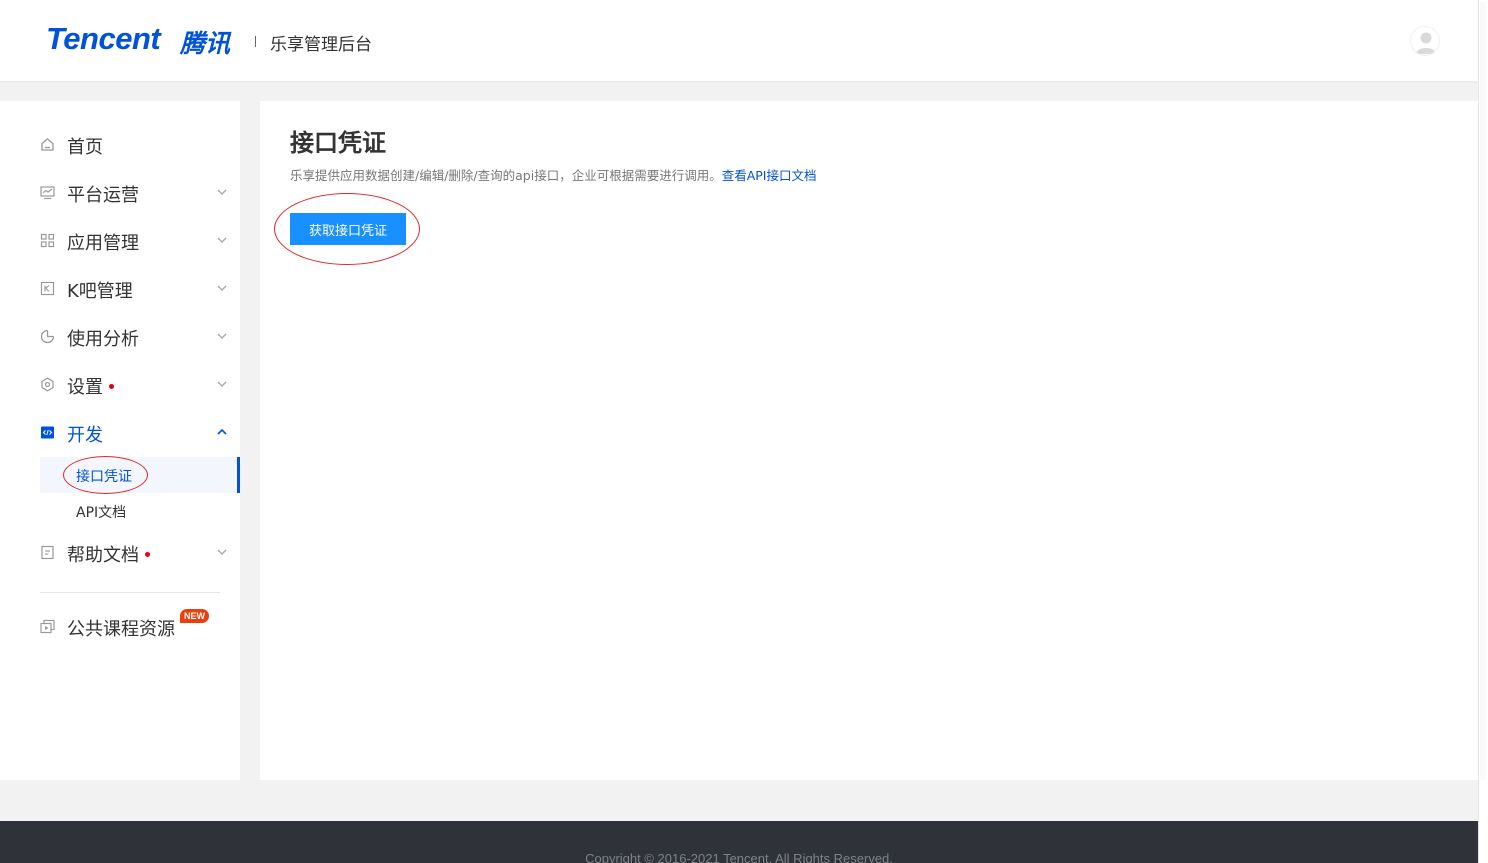 This screenshot has height=863, width=1488. Describe the element at coordinates (100, 291) in the screenshot. I see `sidebar-item-label: K吧管理` at that location.